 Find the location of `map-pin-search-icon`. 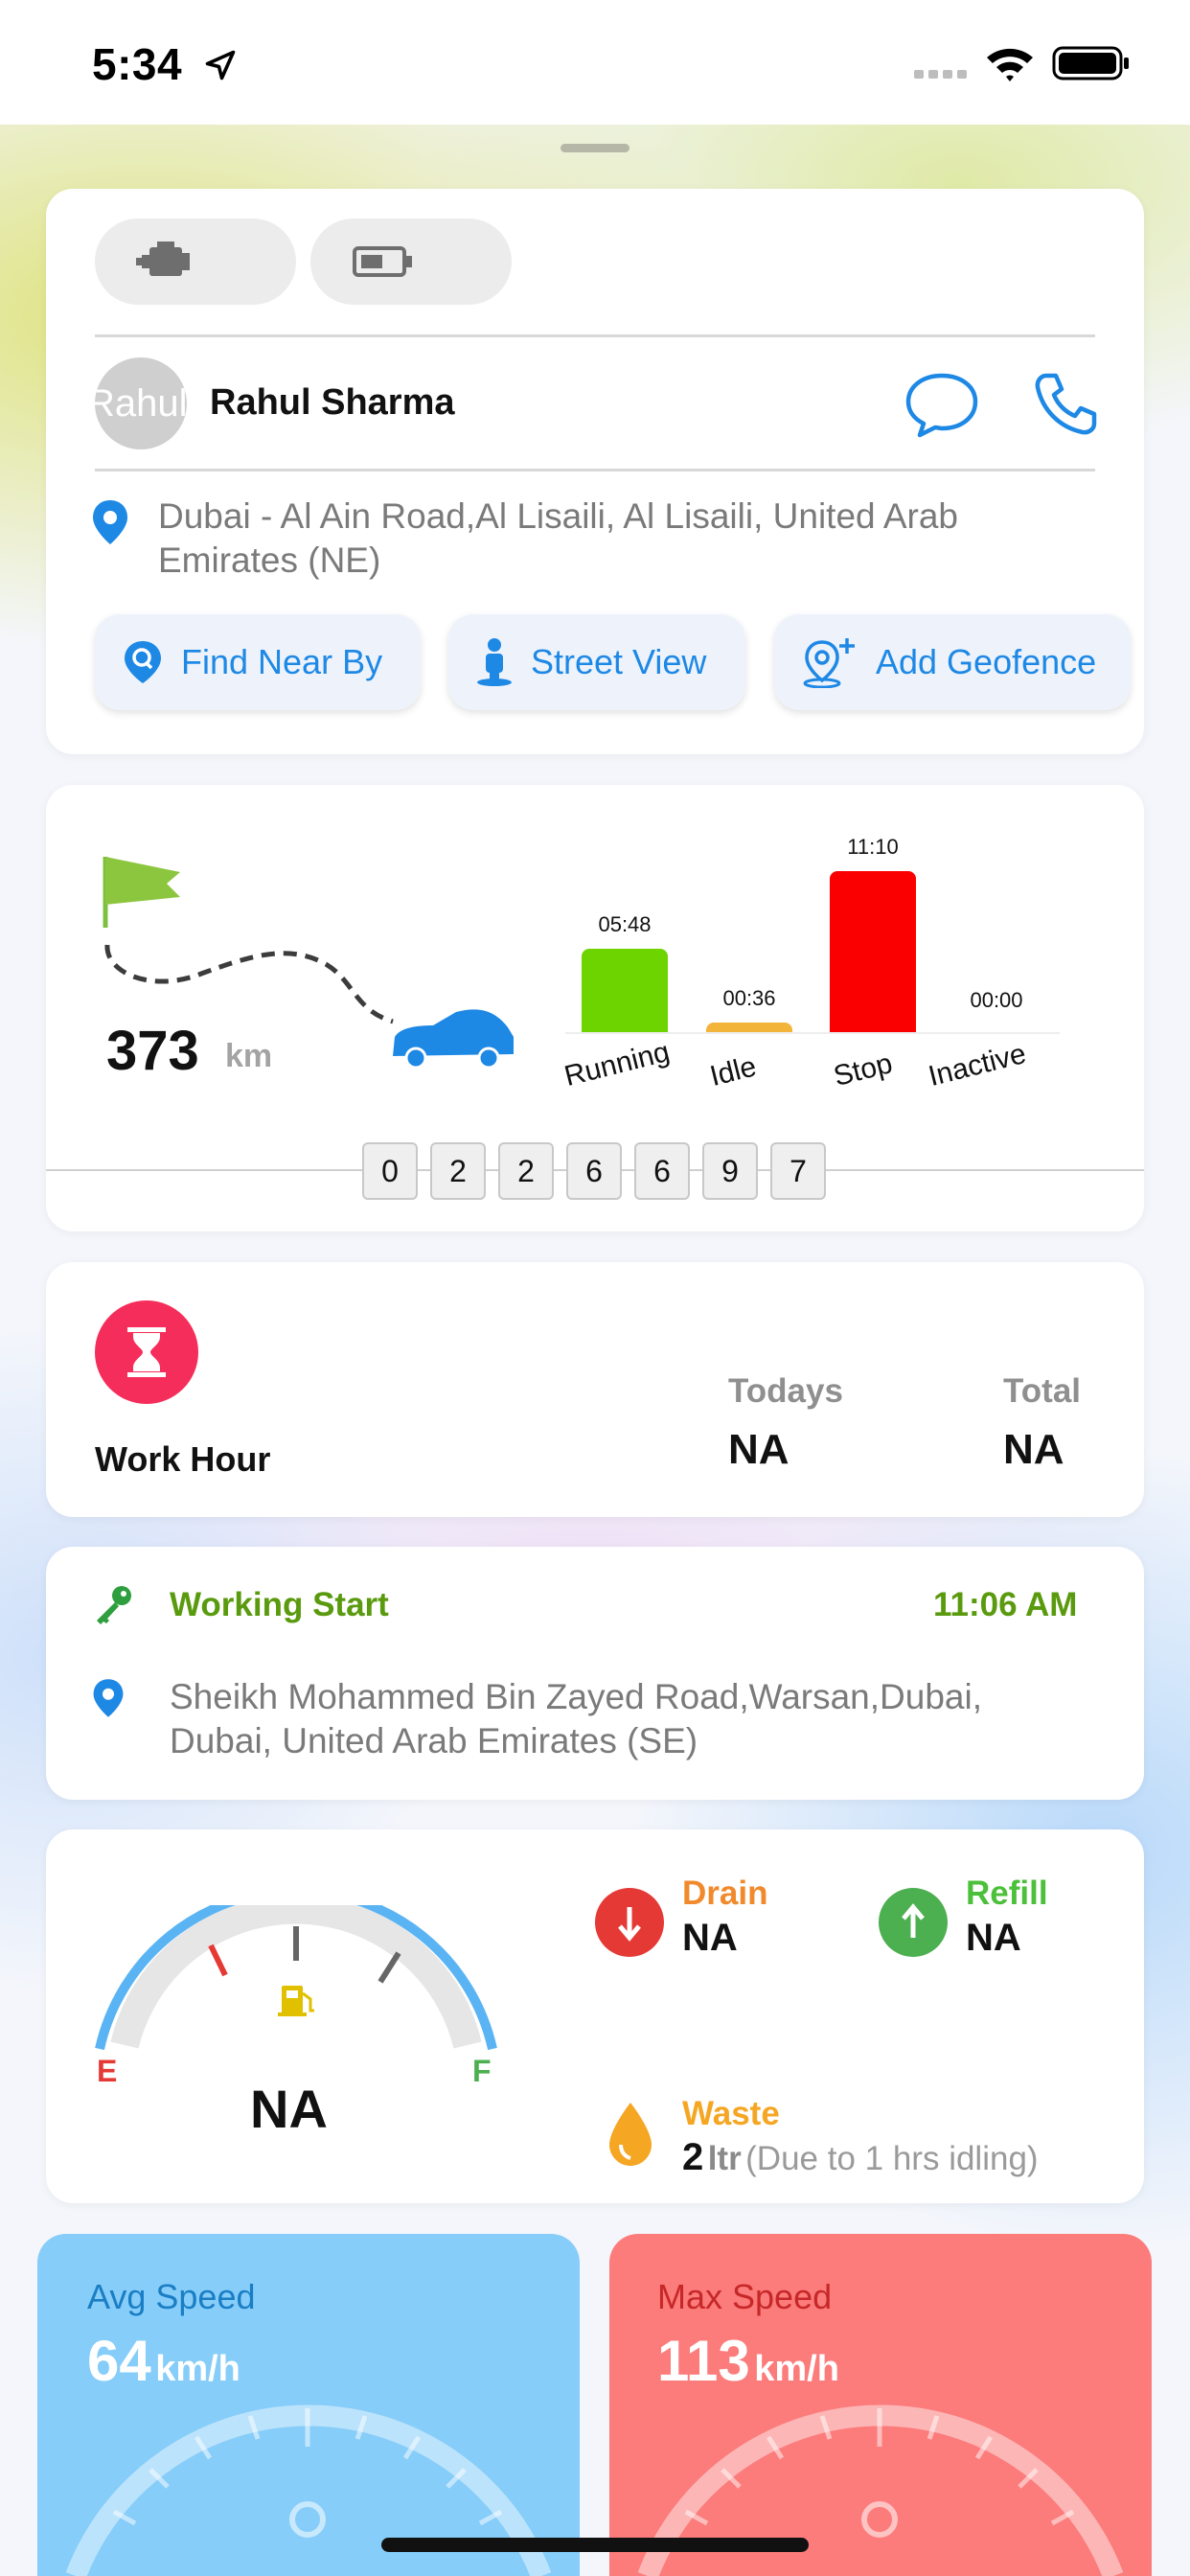

map-pin-search-icon is located at coordinates (143, 662).